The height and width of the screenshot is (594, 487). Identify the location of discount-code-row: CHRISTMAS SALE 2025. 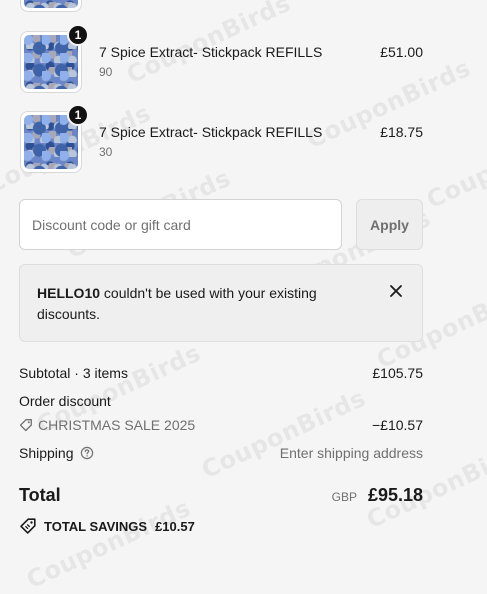
(107, 425).